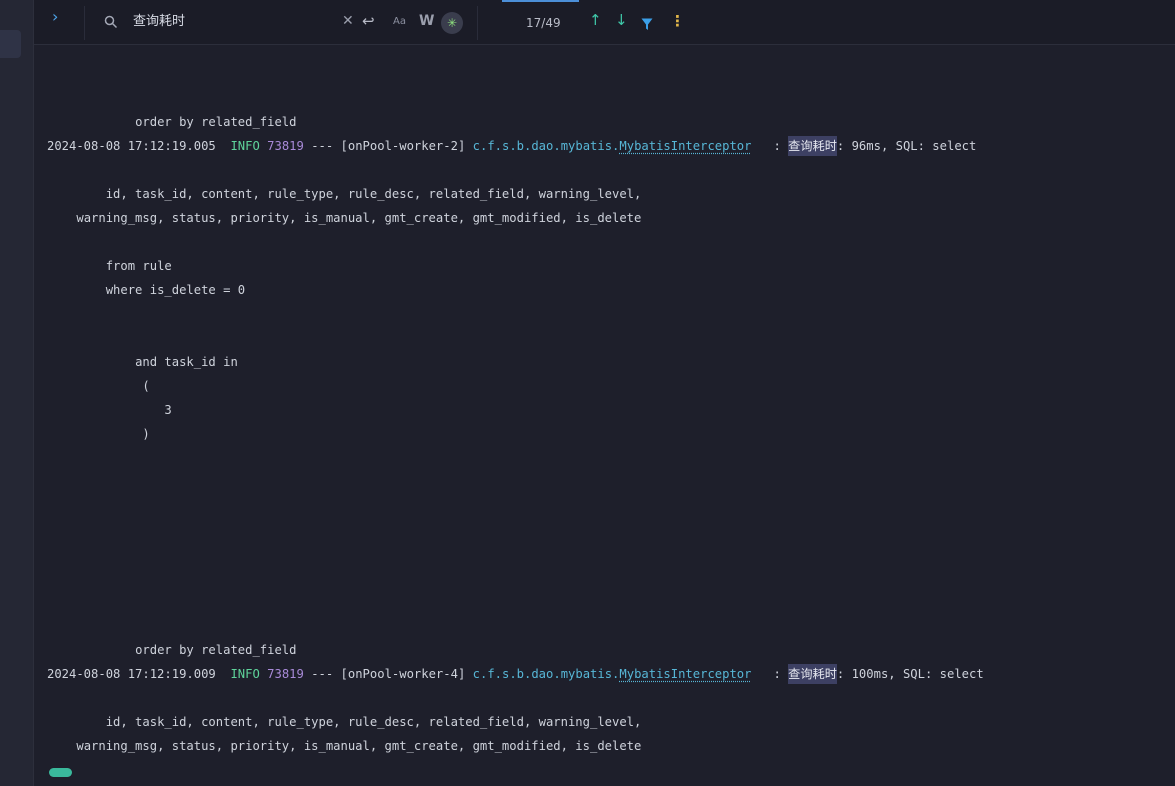 This screenshot has height=786, width=1175. Describe the element at coordinates (368, 21) in the screenshot. I see `enter-icon: ↩` at that location.